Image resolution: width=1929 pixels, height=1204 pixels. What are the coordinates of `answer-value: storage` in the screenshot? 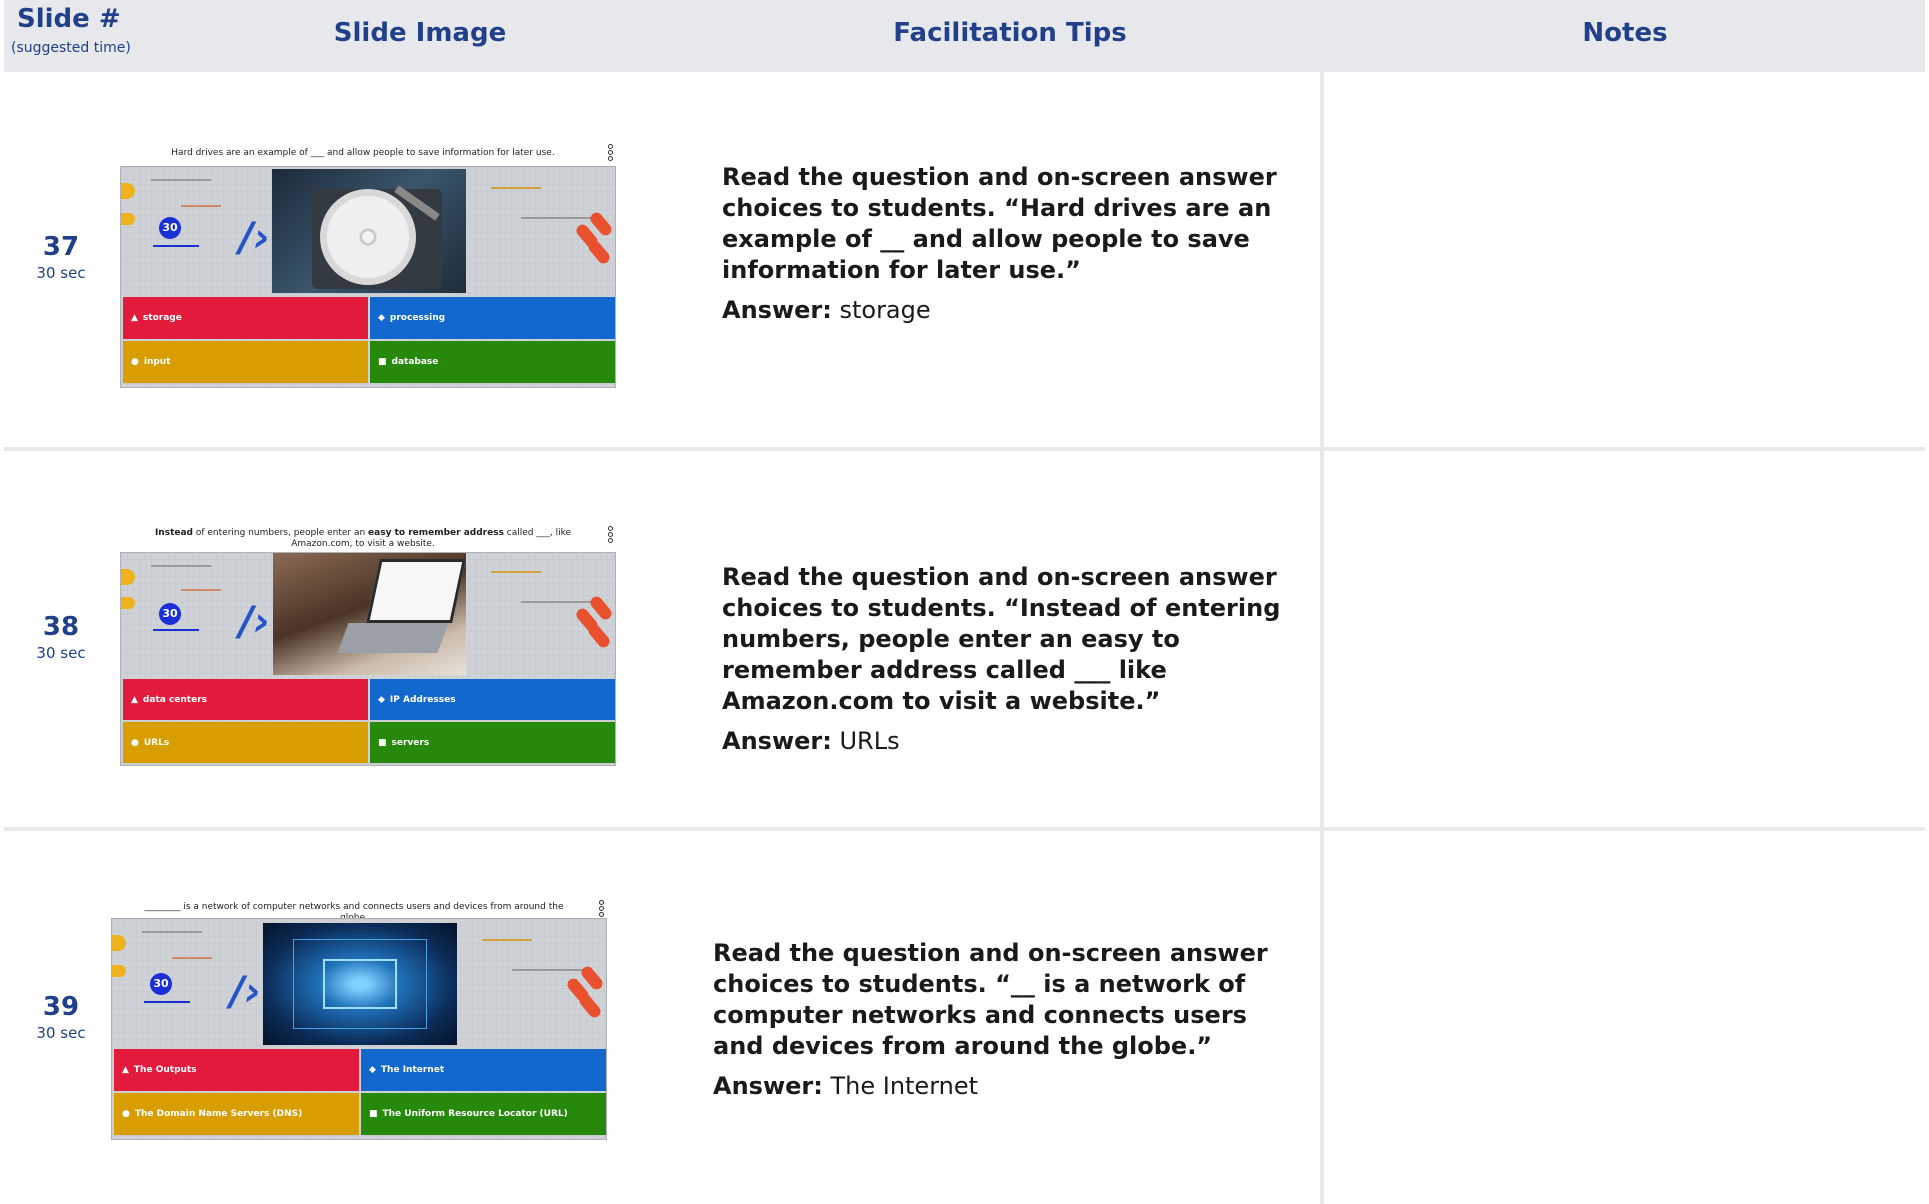 It's located at (885, 310).